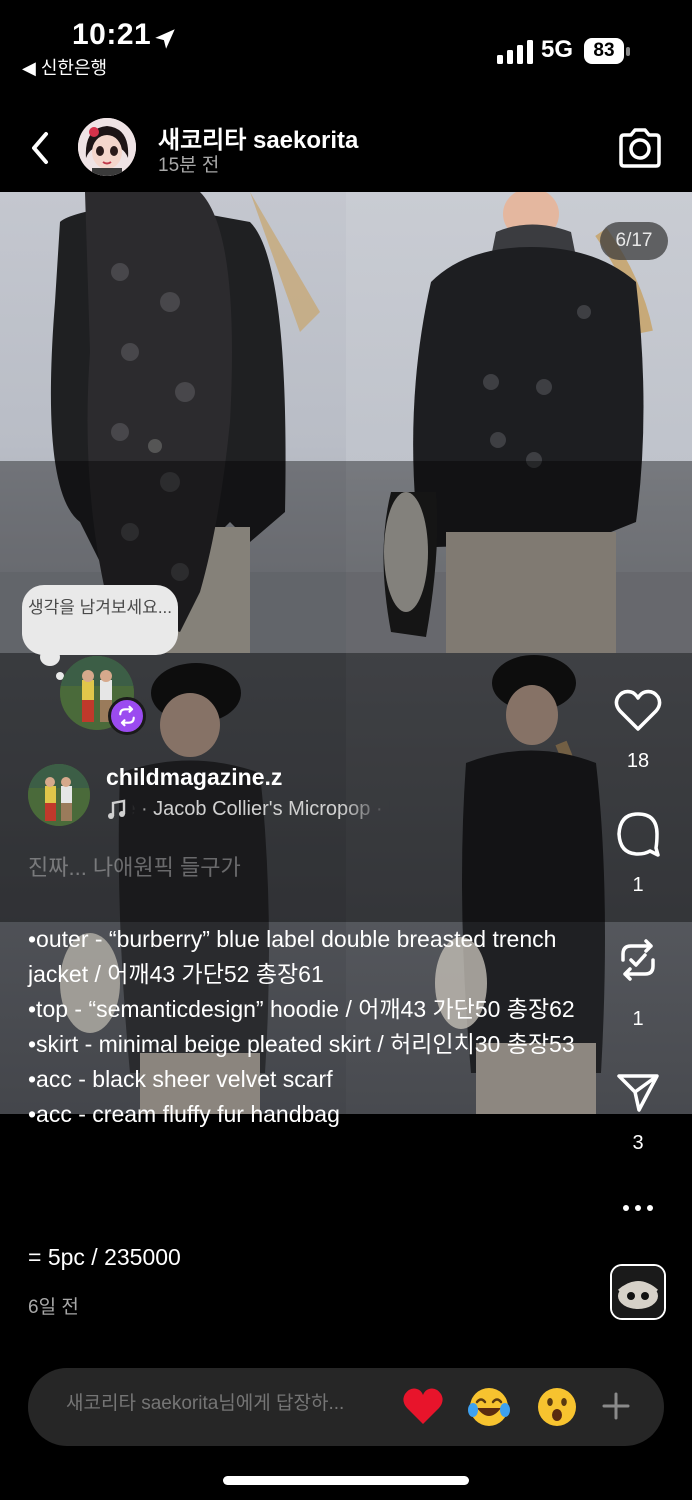 The width and height of the screenshot is (692, 1500). I want to click on network-type: 5G, so click(557, 49).